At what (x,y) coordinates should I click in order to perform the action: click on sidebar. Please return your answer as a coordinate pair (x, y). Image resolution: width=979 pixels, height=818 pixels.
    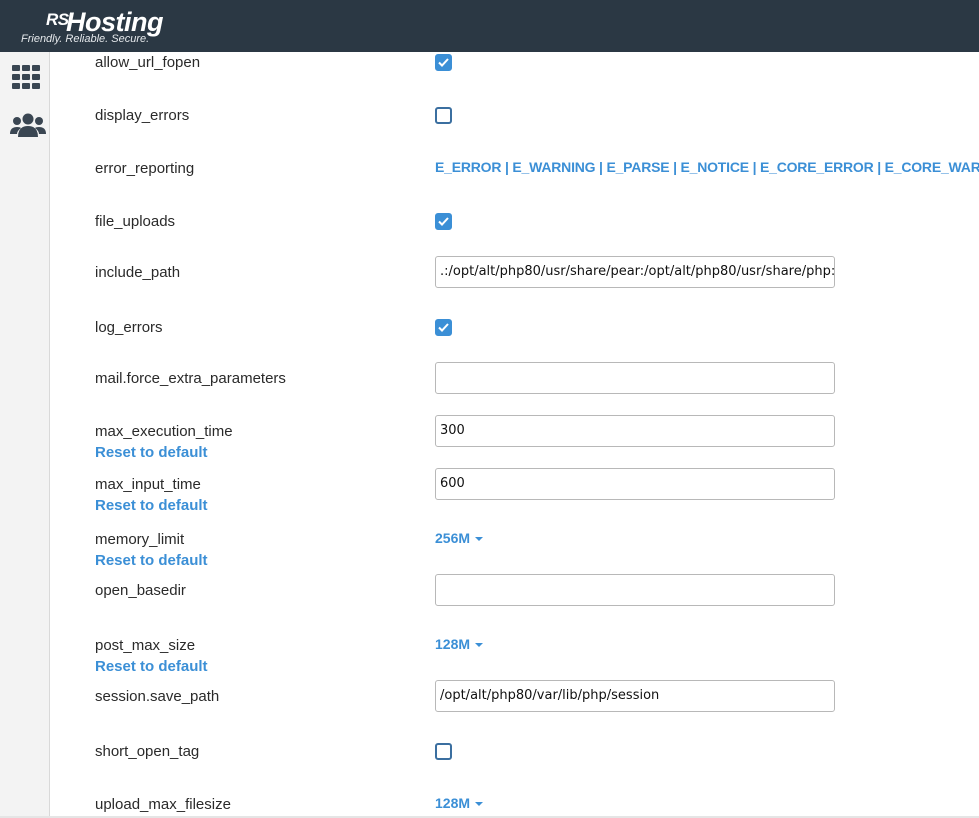
    Looking at the image, I should click on (25, 435).